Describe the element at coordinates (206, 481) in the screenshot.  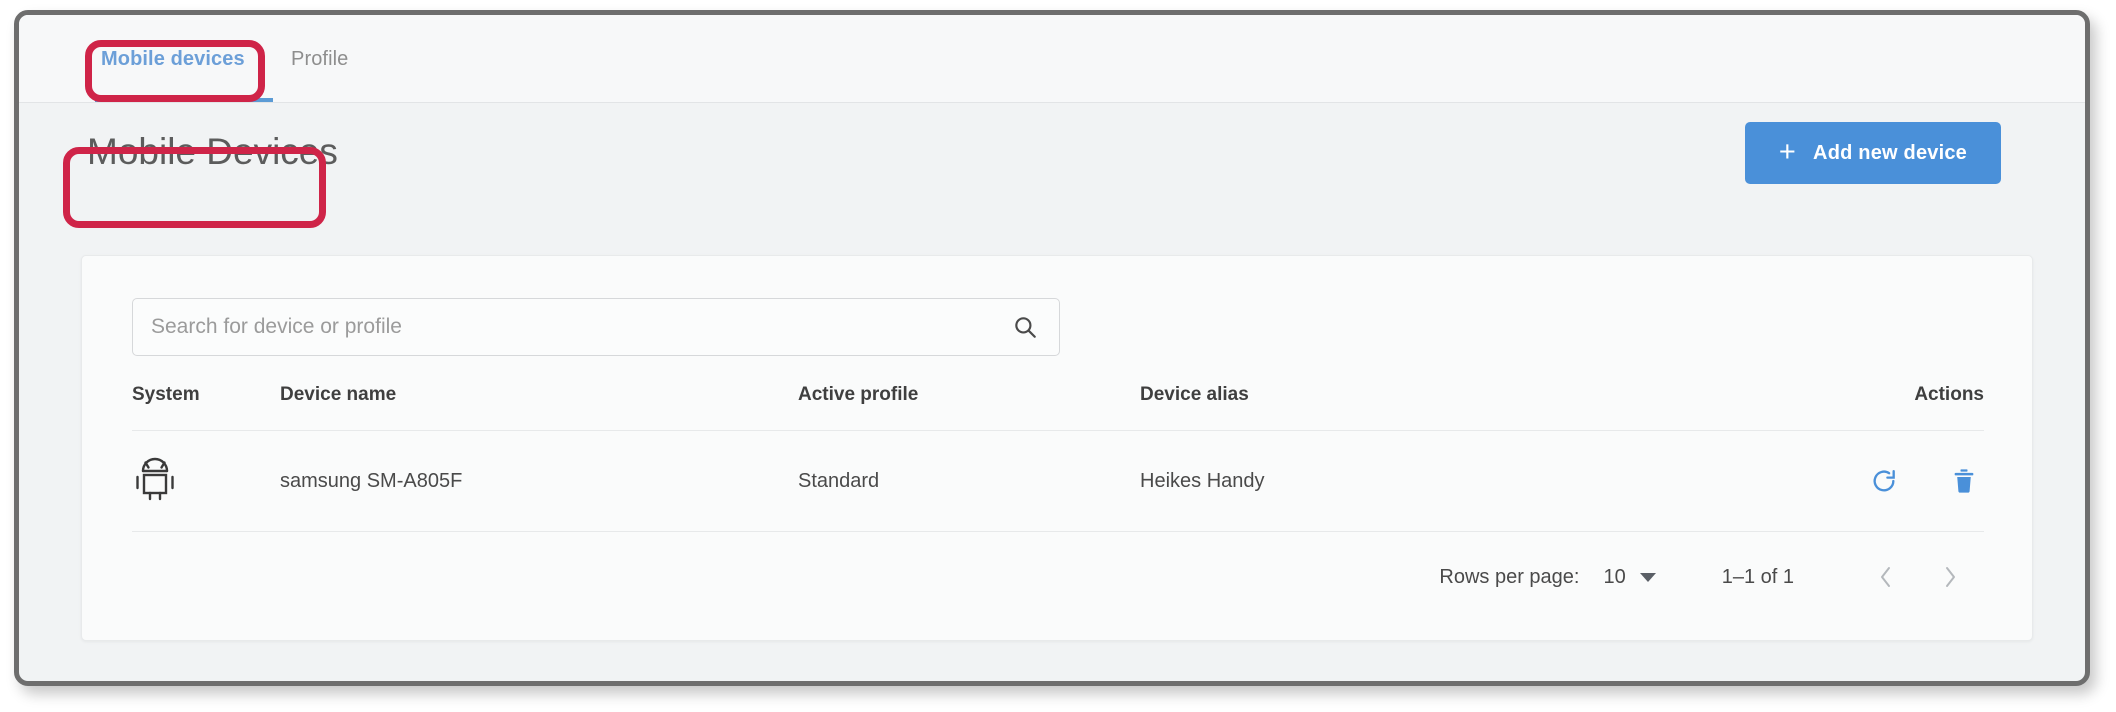
I see `cell-system` at that location.